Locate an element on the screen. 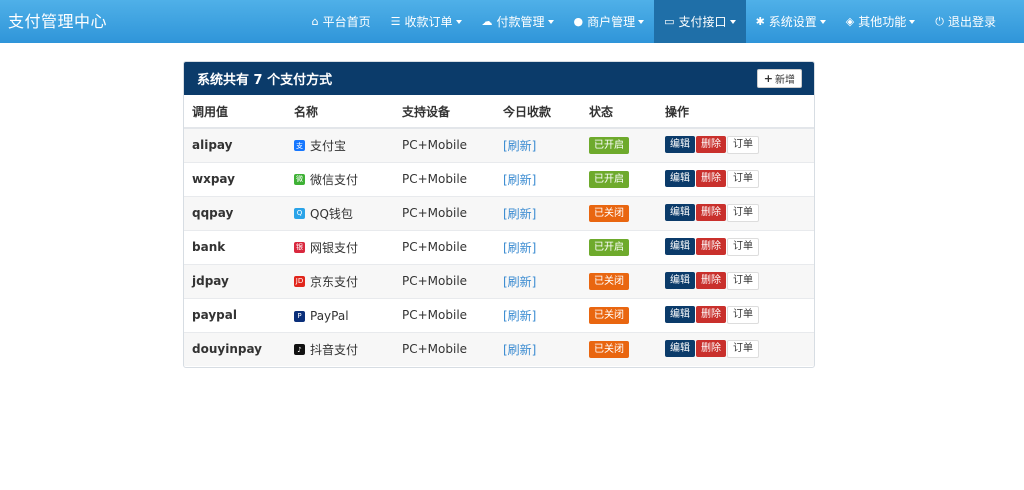 The height and width of the screenshot is (490, 1024). method-name-cell: ♪ 抖音支付 is located at coordinates (340, 348).